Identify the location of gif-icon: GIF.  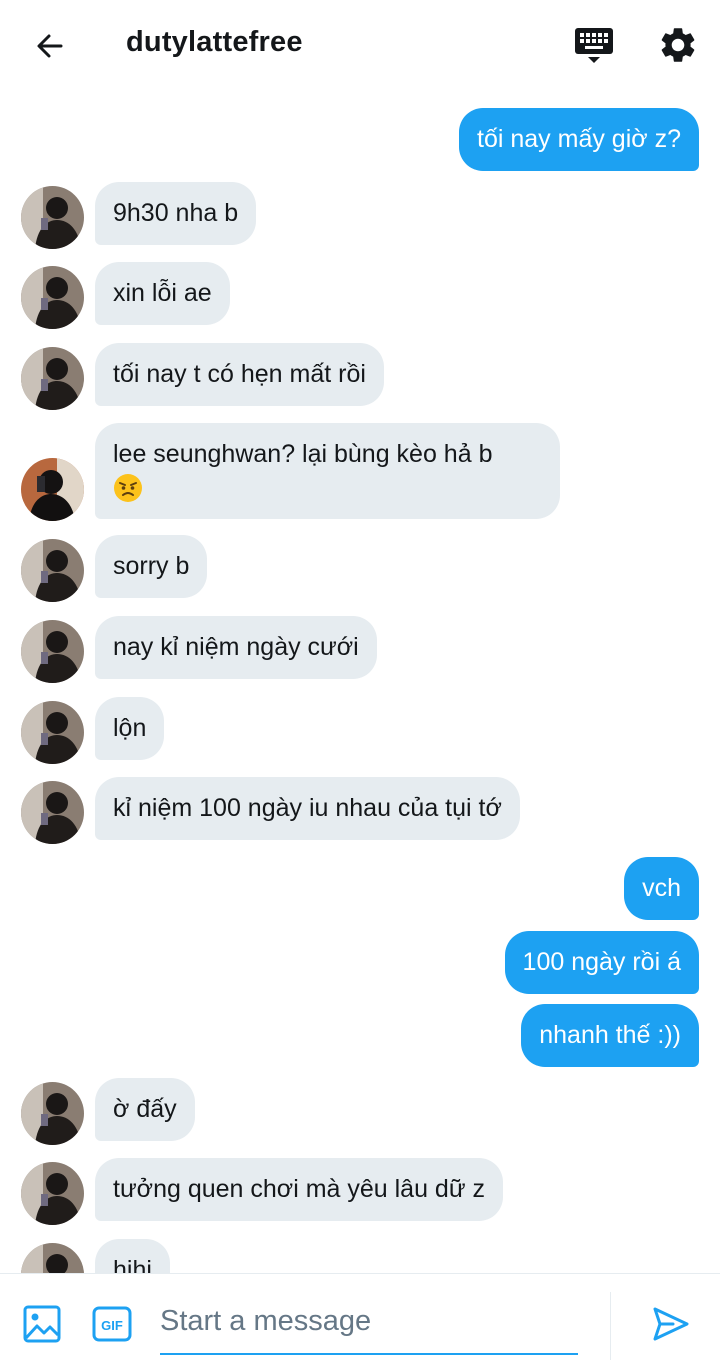
(112, 1324).